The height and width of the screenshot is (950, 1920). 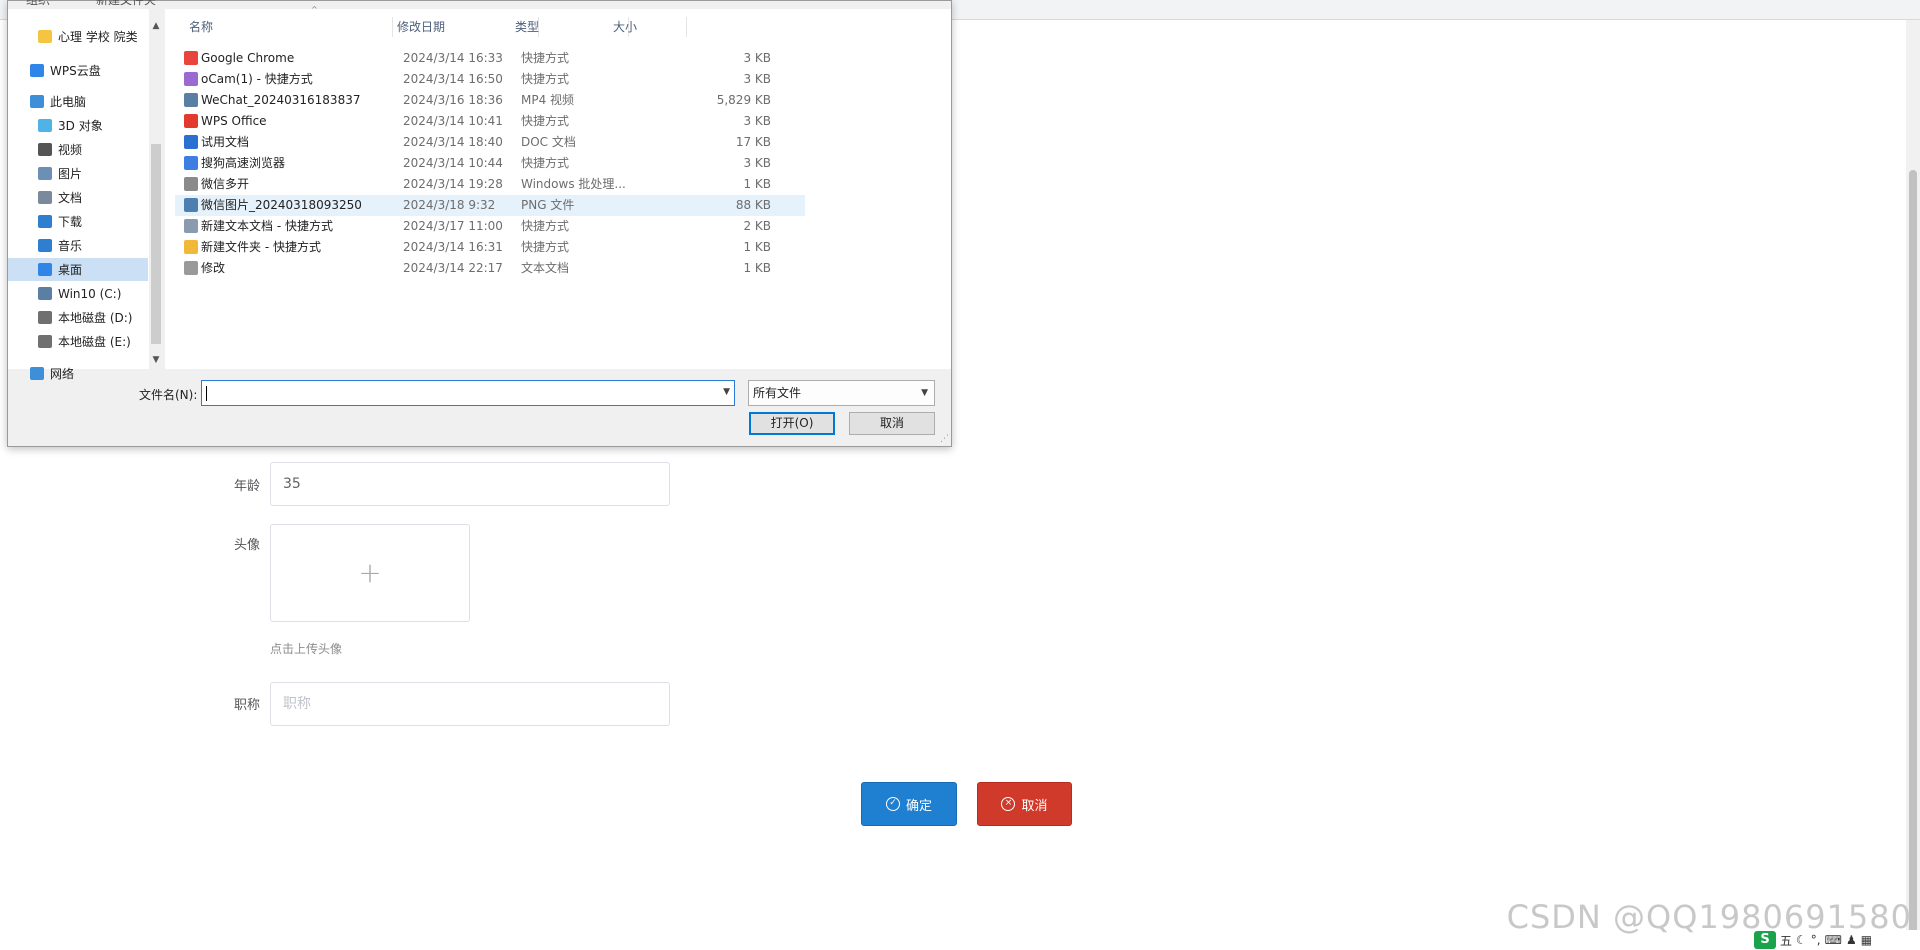 I want to click on grid-icon: ▦, so click(x=1866, y=940).